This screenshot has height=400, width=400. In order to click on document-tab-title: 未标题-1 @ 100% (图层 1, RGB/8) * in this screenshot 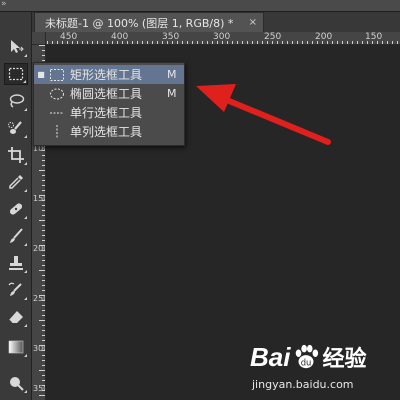, I will do `click(139, 23)`.